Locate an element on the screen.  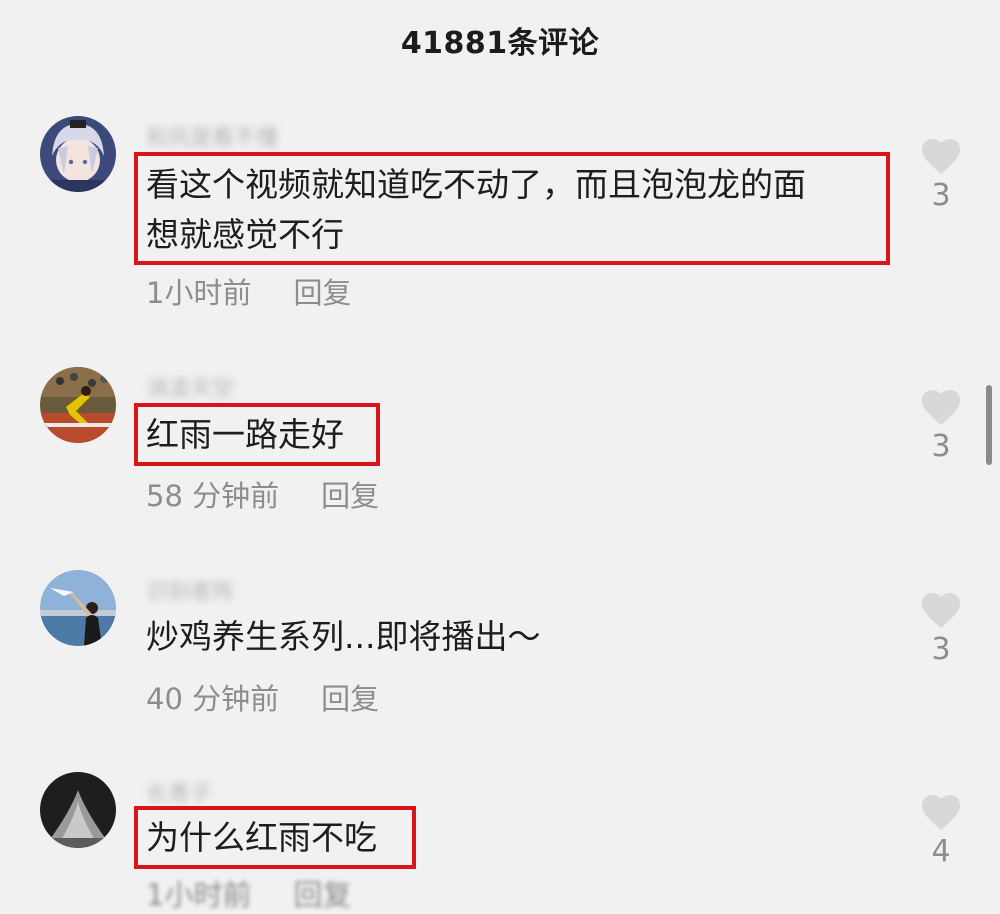
comment-text: 为什么红雨不吃 is located at coordinates (261, 838).